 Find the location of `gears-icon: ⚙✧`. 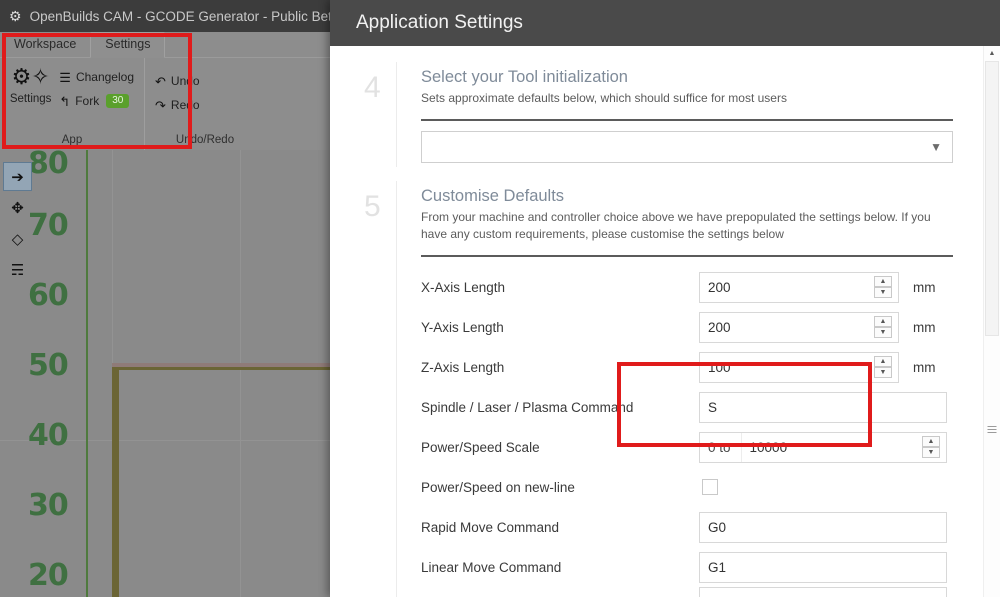

gears-icon: ⚙✧ is located at coordinates (30, 76).